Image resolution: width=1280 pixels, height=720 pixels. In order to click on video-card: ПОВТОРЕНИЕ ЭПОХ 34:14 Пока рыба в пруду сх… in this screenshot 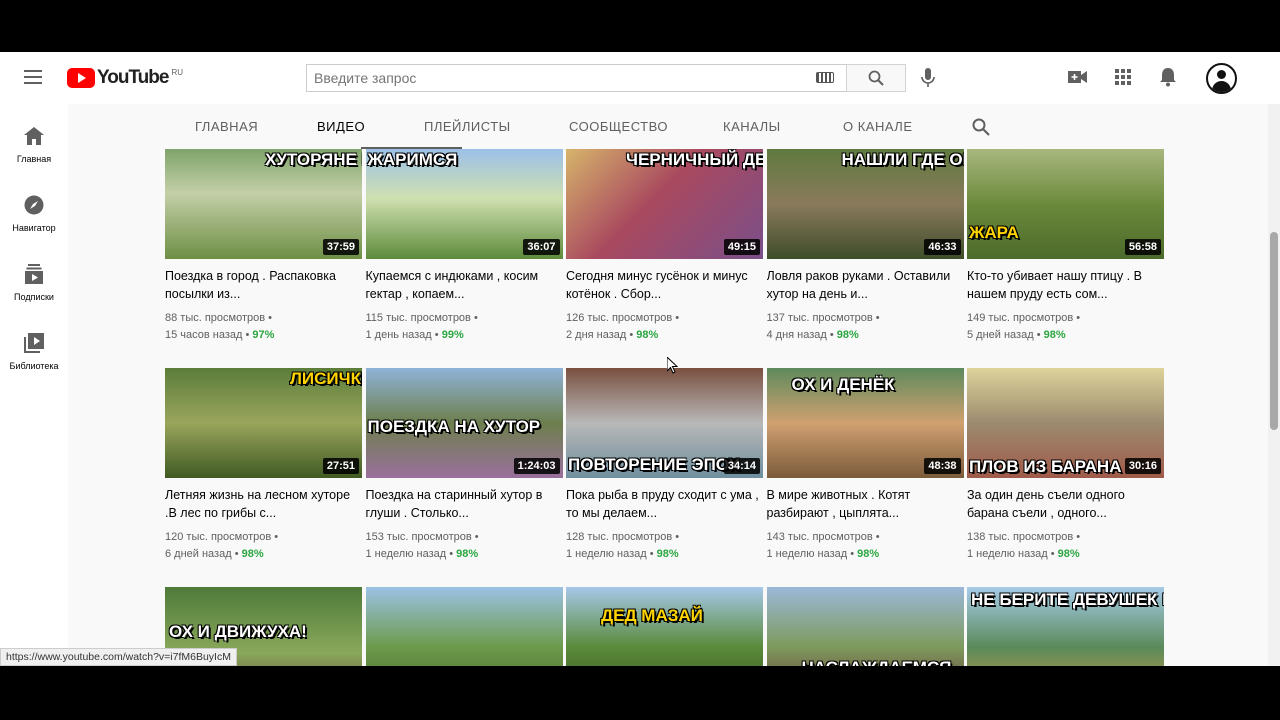, I will do `click(664, 465)`.